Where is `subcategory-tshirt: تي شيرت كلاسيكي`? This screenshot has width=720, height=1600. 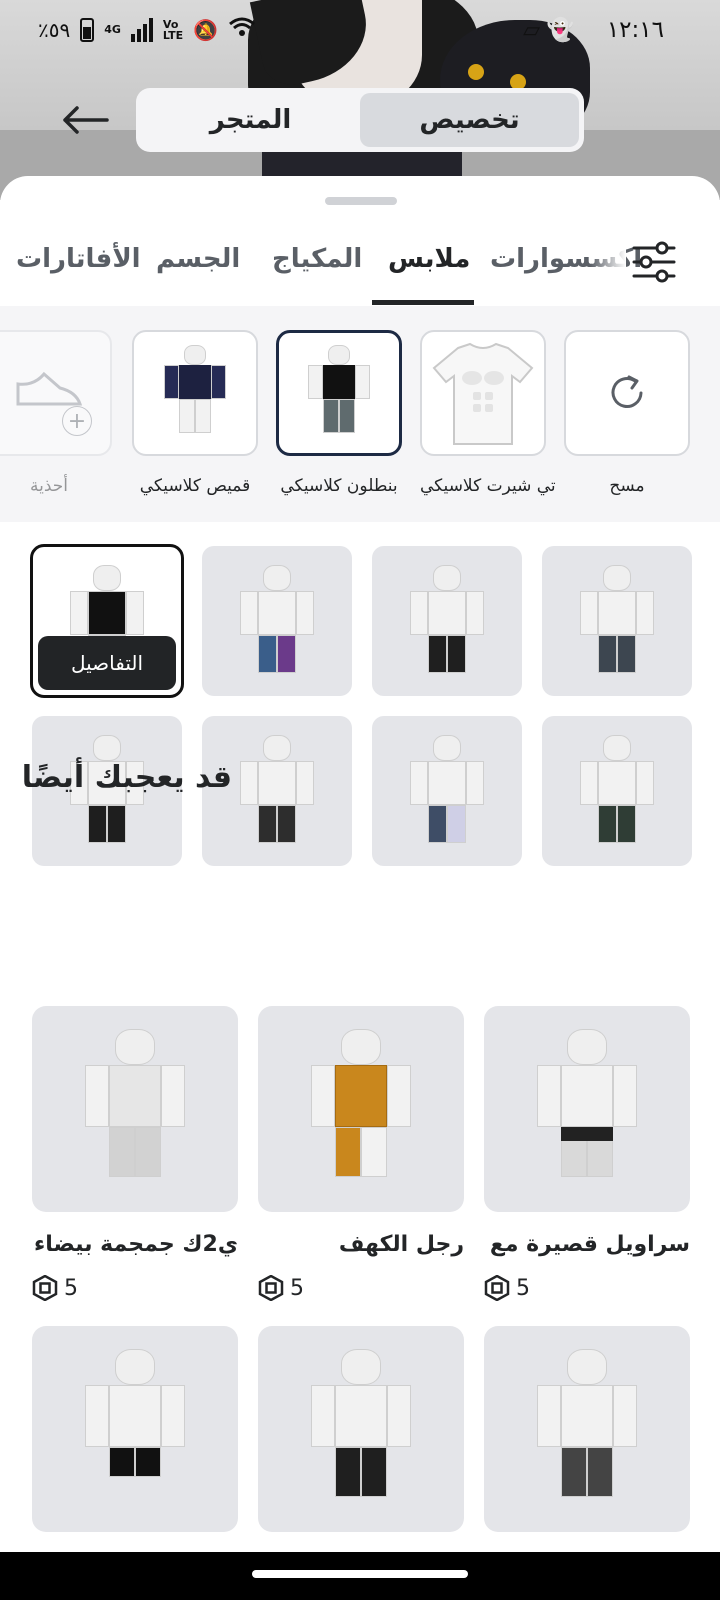
subcategory-tshirt: تي شيرت كلاسيكي is located at coordinates (488, 413).